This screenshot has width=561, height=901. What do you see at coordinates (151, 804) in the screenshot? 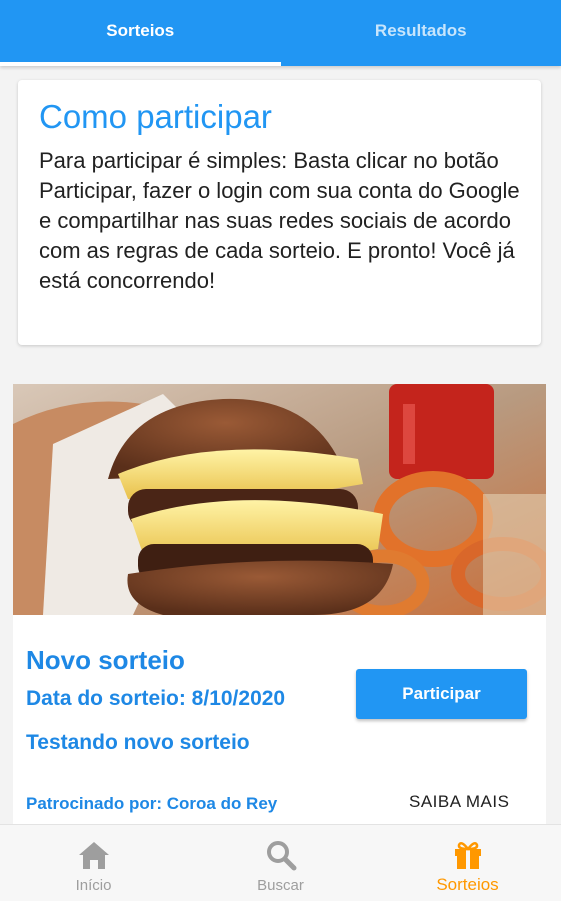
I see `raffle-sponsor: Patrocinado por: Coroa do Rey` at bounding box center [151, 804].